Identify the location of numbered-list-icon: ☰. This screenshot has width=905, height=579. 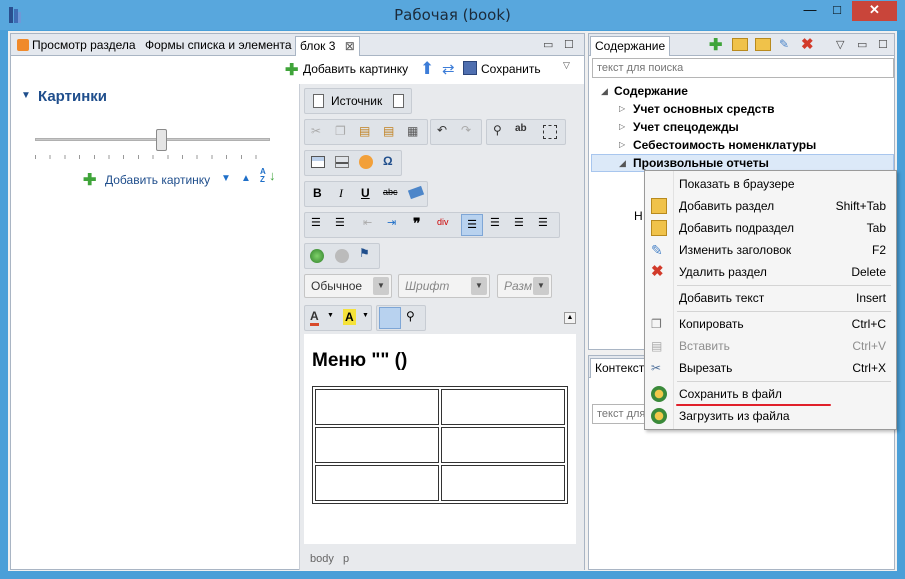
(316, 222).